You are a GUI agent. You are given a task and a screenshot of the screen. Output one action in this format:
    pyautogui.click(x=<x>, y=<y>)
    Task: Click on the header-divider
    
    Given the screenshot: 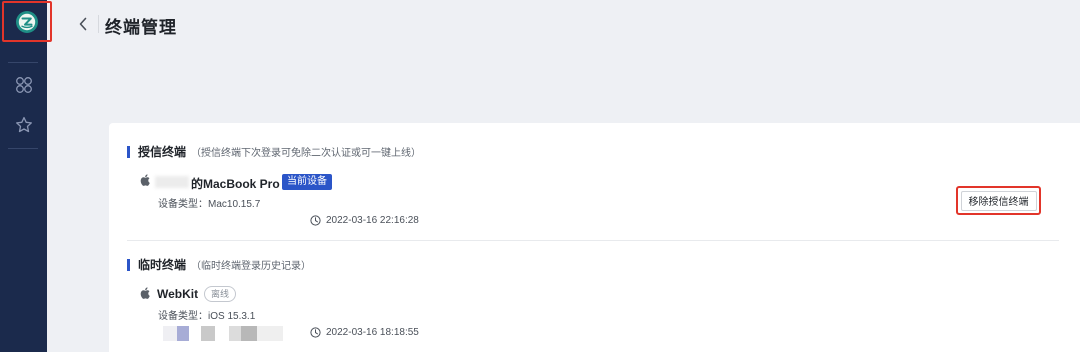 What is the action you would take?
    pyautogui.click(x=98, y=24)
    